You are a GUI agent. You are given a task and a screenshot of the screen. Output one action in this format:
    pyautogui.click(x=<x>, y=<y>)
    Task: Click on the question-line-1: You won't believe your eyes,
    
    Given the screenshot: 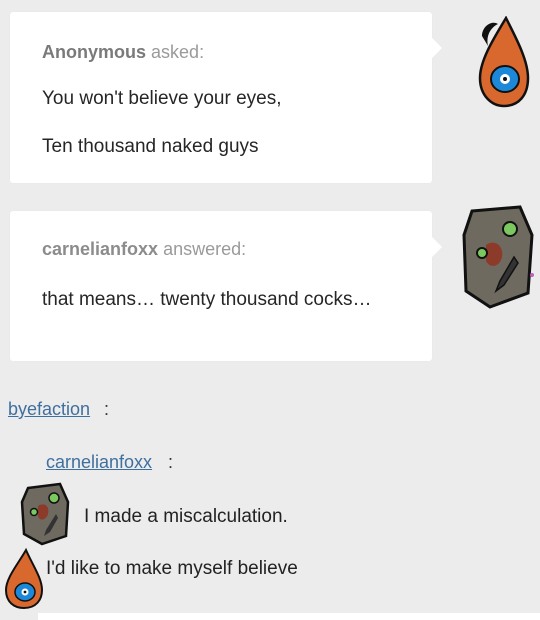 What is the action you would take?
    pyautogui.click(x=162, y=98)
    